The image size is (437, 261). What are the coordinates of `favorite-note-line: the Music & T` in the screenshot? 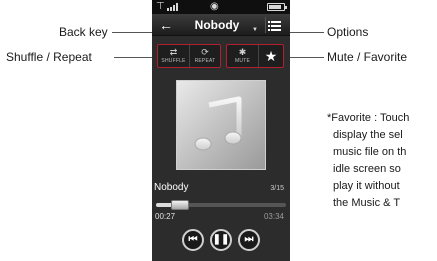 It's located at (367, 203).